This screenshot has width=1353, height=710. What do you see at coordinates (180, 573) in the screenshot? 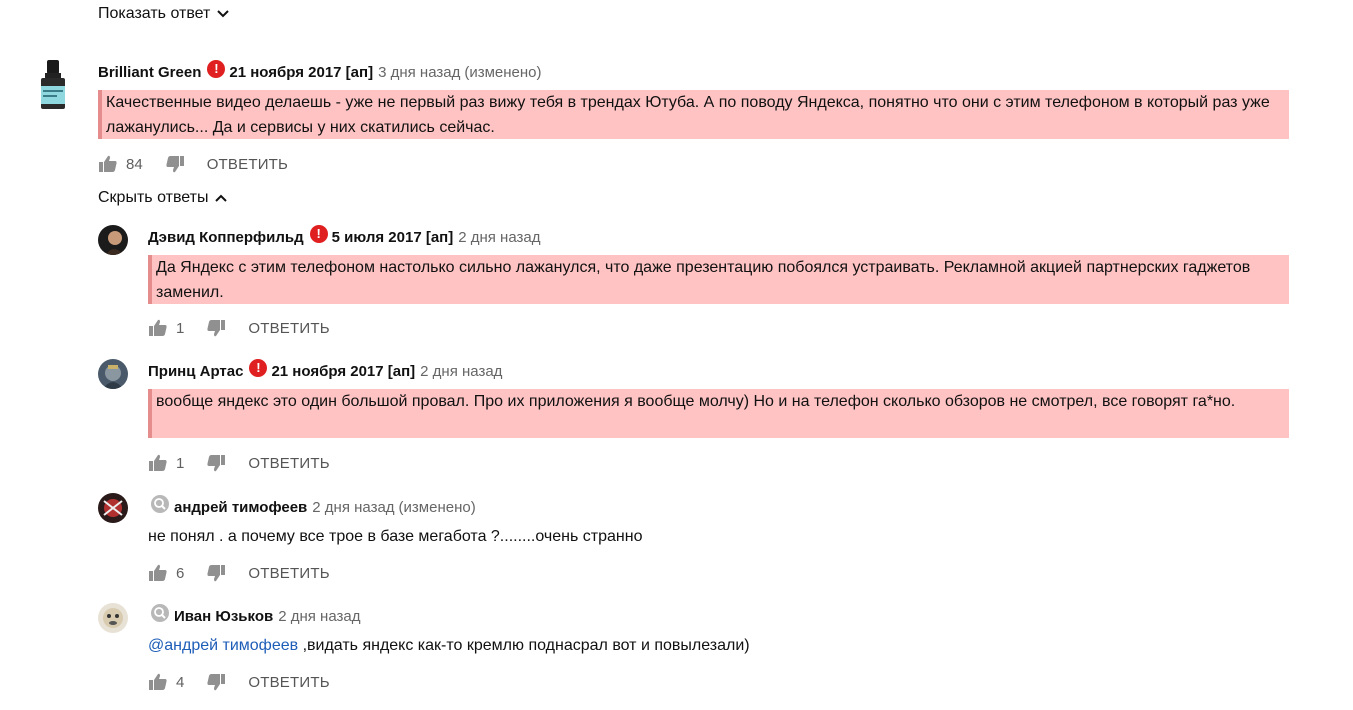
I see `like-count: 6` at bounding box center [180, 573].